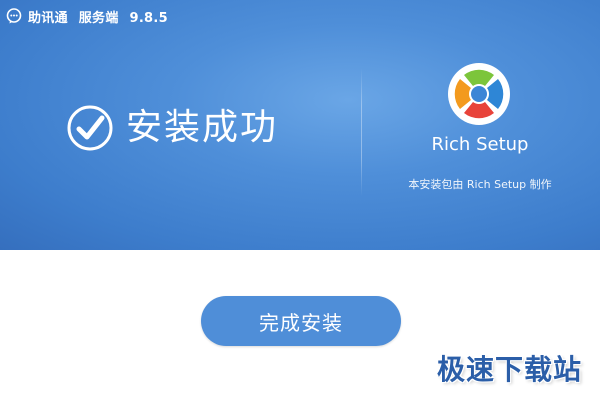  Describe the element at coordinates (148, 18) in the screenshot. I see `app-version: 9.8.5` at that location.